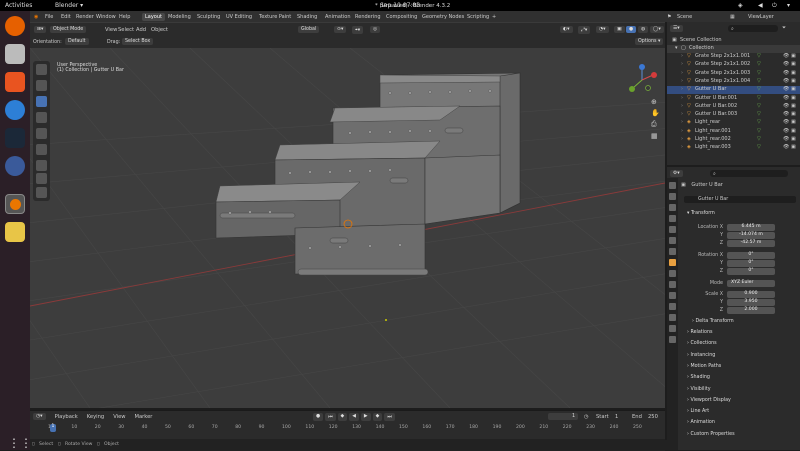 This screenshot has height=451, width=800. Describe the element at coordinates (643, 78) in the screenshot. I see `navigation-gizmo` at that location.